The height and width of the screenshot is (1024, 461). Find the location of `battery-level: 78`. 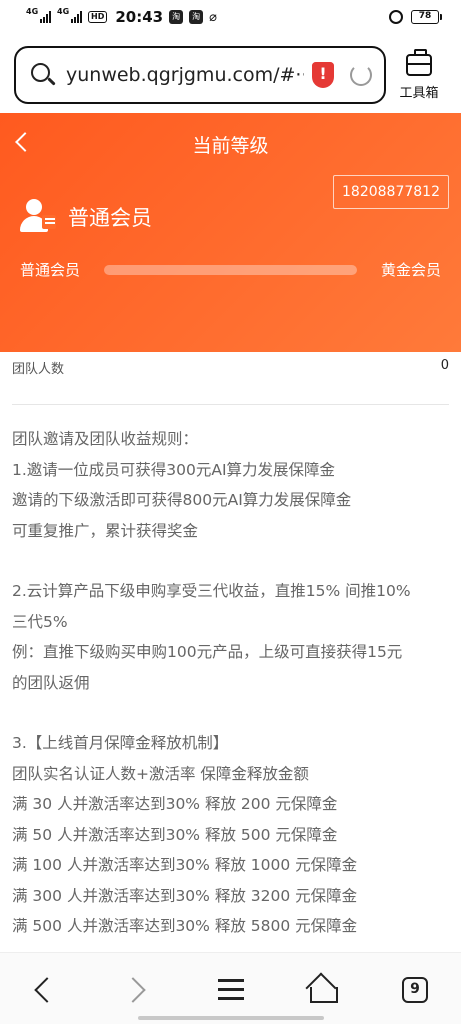

battery-level: 78 is located at coordinates (425, 16).